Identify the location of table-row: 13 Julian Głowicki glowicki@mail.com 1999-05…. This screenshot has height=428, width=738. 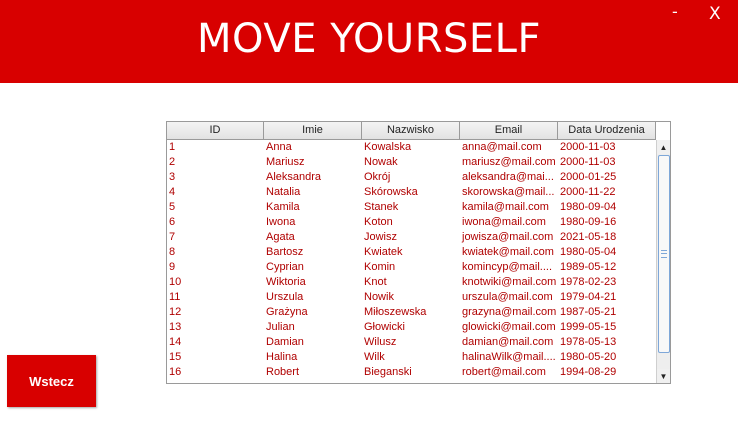
(411, 327).